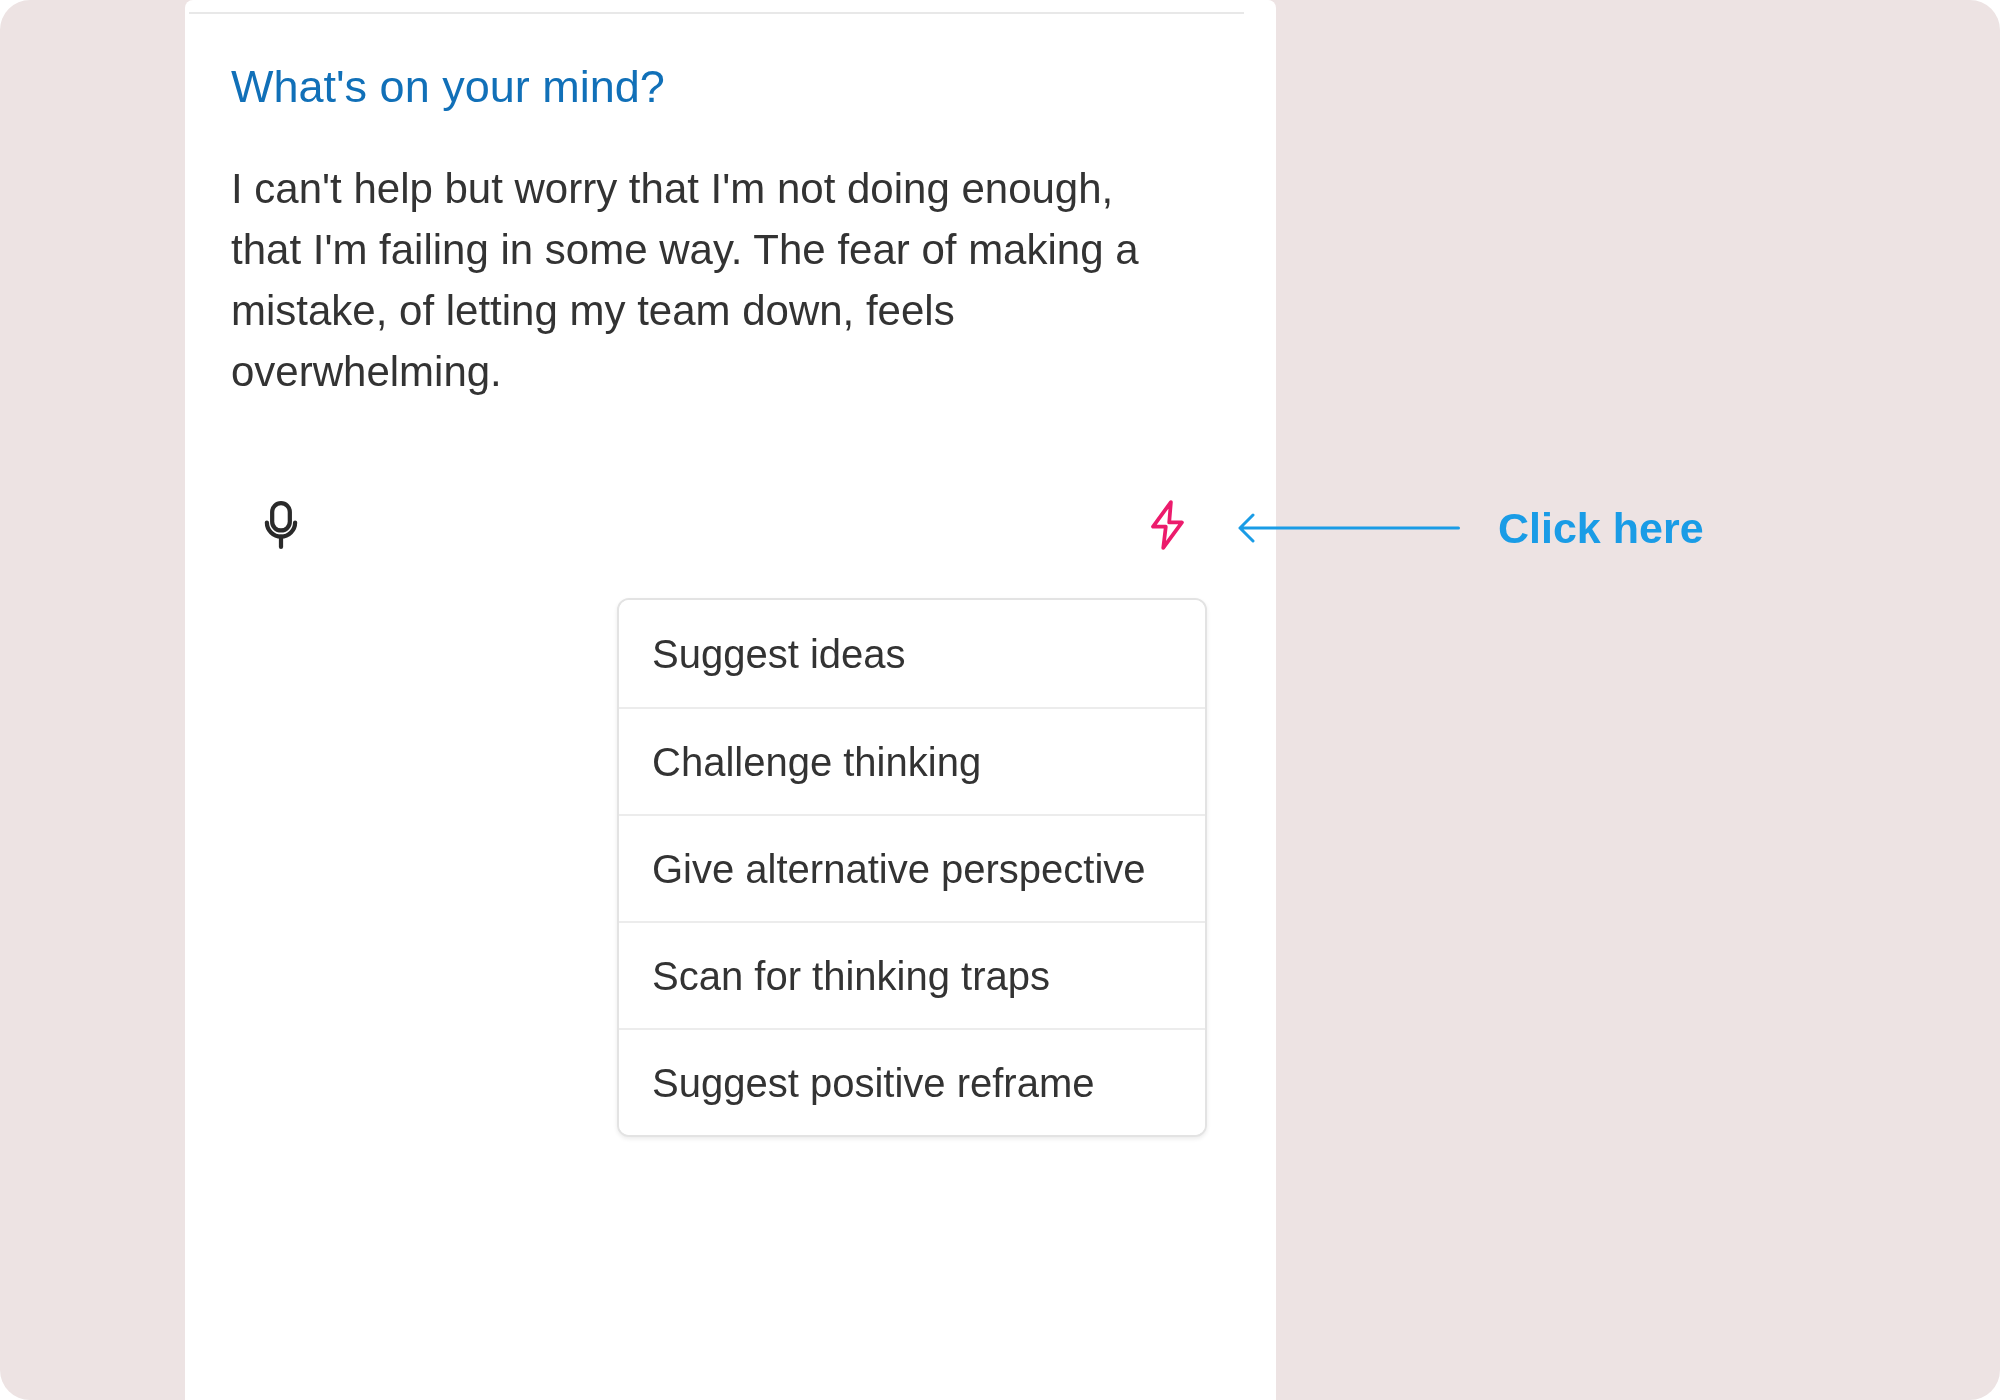 Image resolution: width=2000 pixels, height=1400 pixels. I want to click on menu-item: Challenge thinking, so click(912, 760).